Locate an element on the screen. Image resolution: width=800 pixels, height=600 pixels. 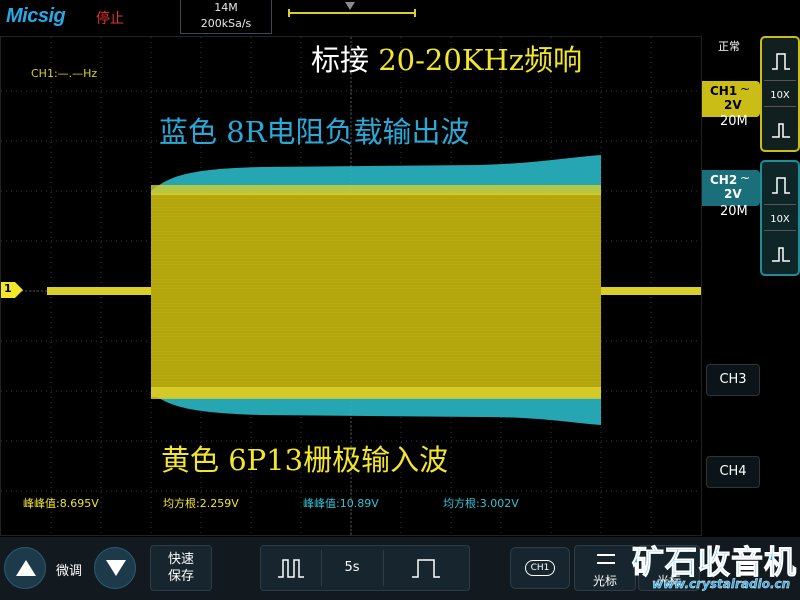
run-stop-status: 停止 is located at coordinates (110, 18).